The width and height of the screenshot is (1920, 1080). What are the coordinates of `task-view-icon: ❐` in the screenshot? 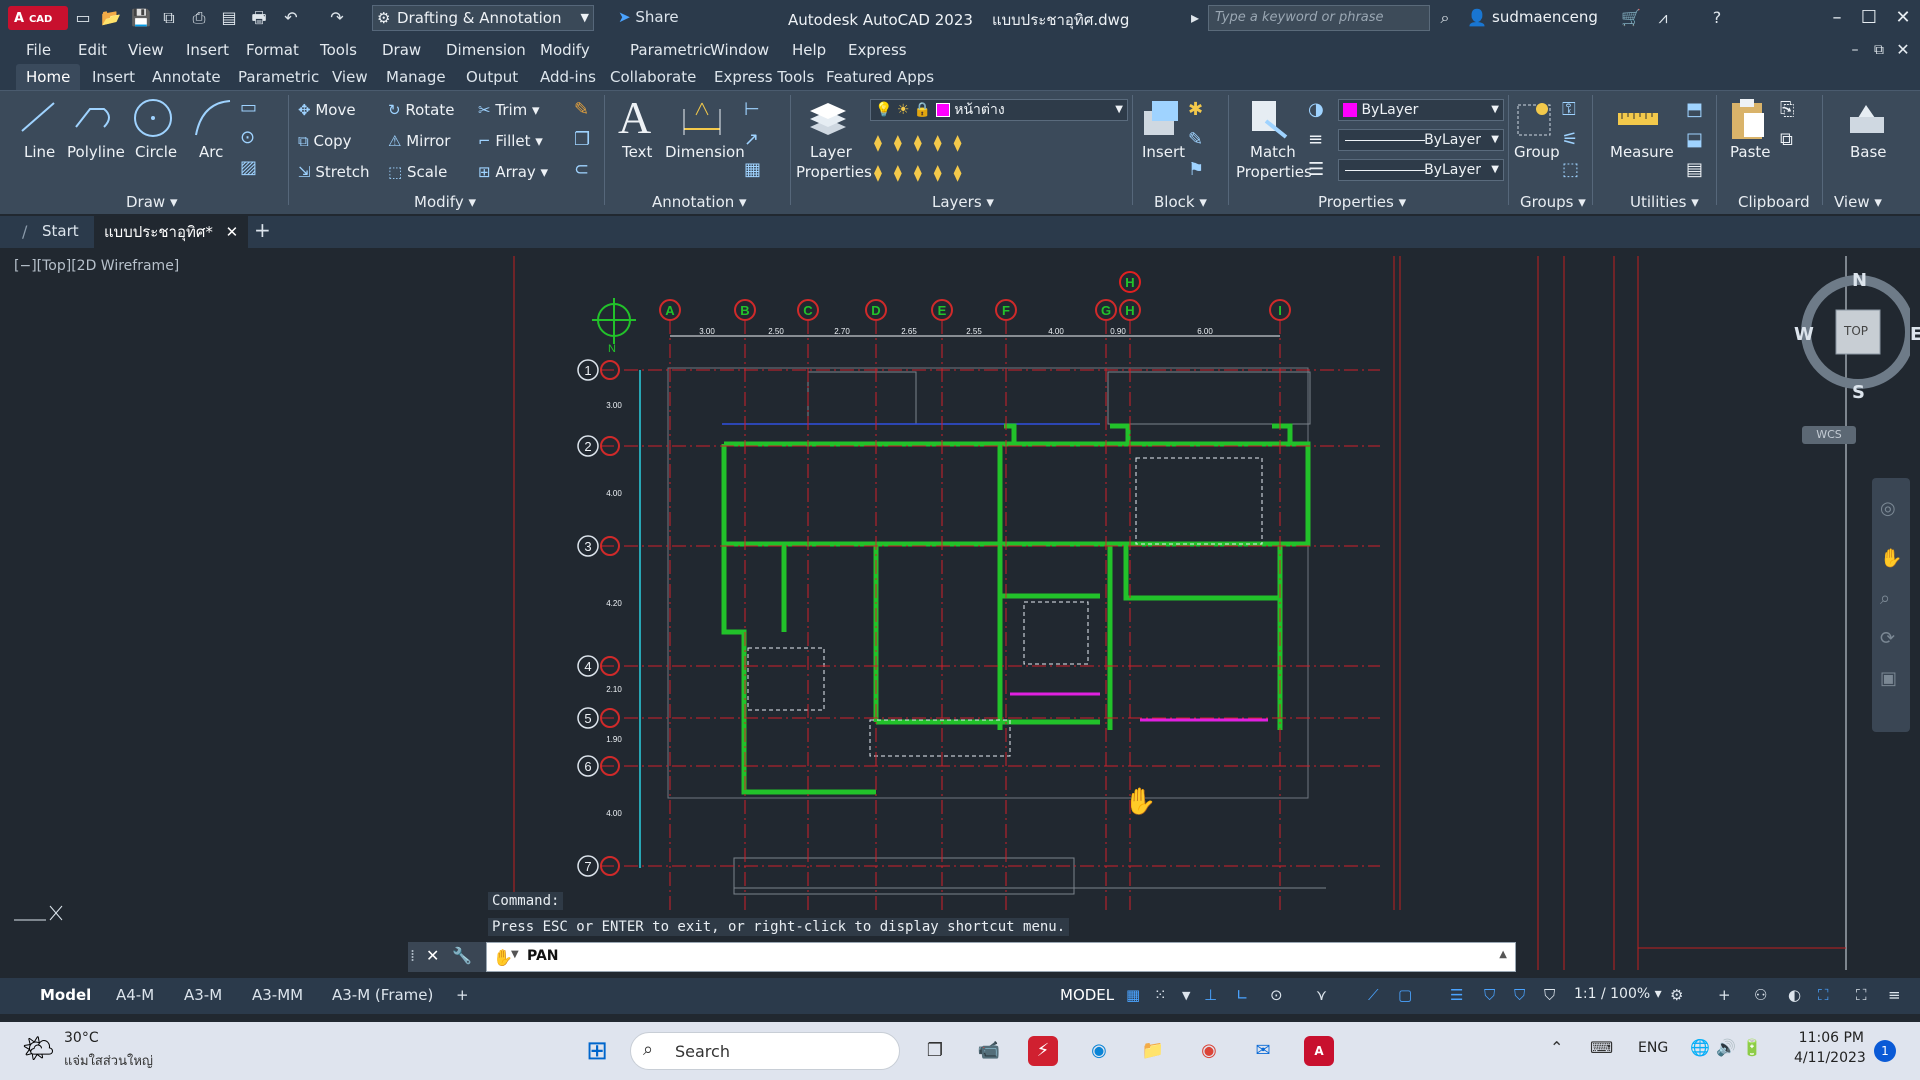 It's located at (935, 1051).